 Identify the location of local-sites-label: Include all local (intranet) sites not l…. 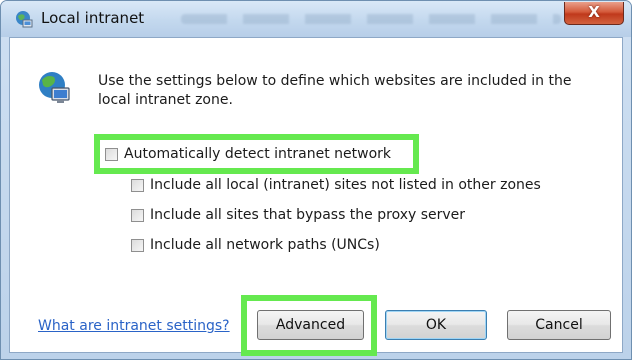
(345, 185).